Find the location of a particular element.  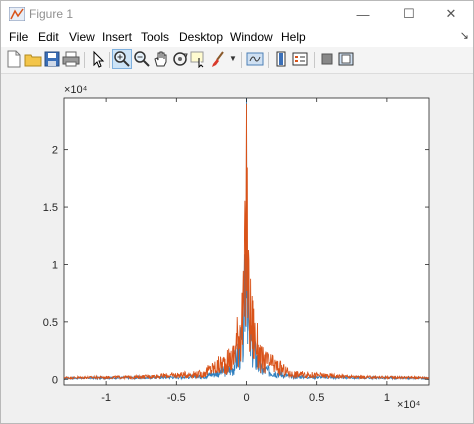

close-button: ✕ is located at coordinates (451, 14).